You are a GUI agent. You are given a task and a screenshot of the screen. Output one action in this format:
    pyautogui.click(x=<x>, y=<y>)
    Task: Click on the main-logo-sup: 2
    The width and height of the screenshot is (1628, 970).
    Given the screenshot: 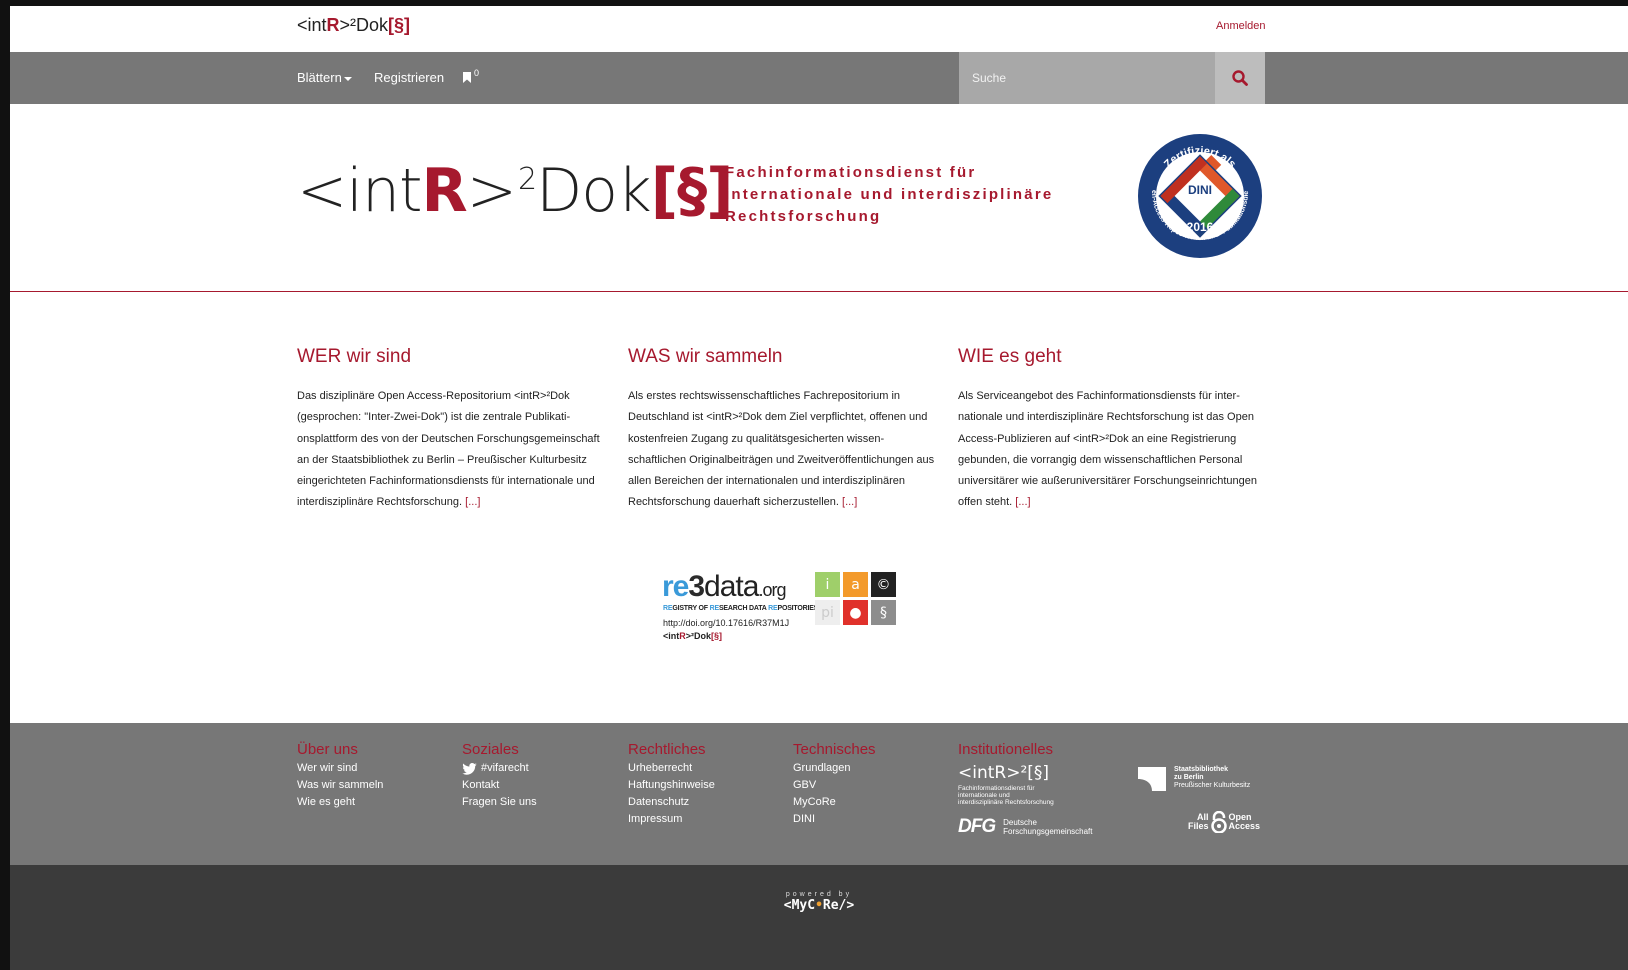 What is the action you would take?
    pyautogui.click(x=527, y=179)
    